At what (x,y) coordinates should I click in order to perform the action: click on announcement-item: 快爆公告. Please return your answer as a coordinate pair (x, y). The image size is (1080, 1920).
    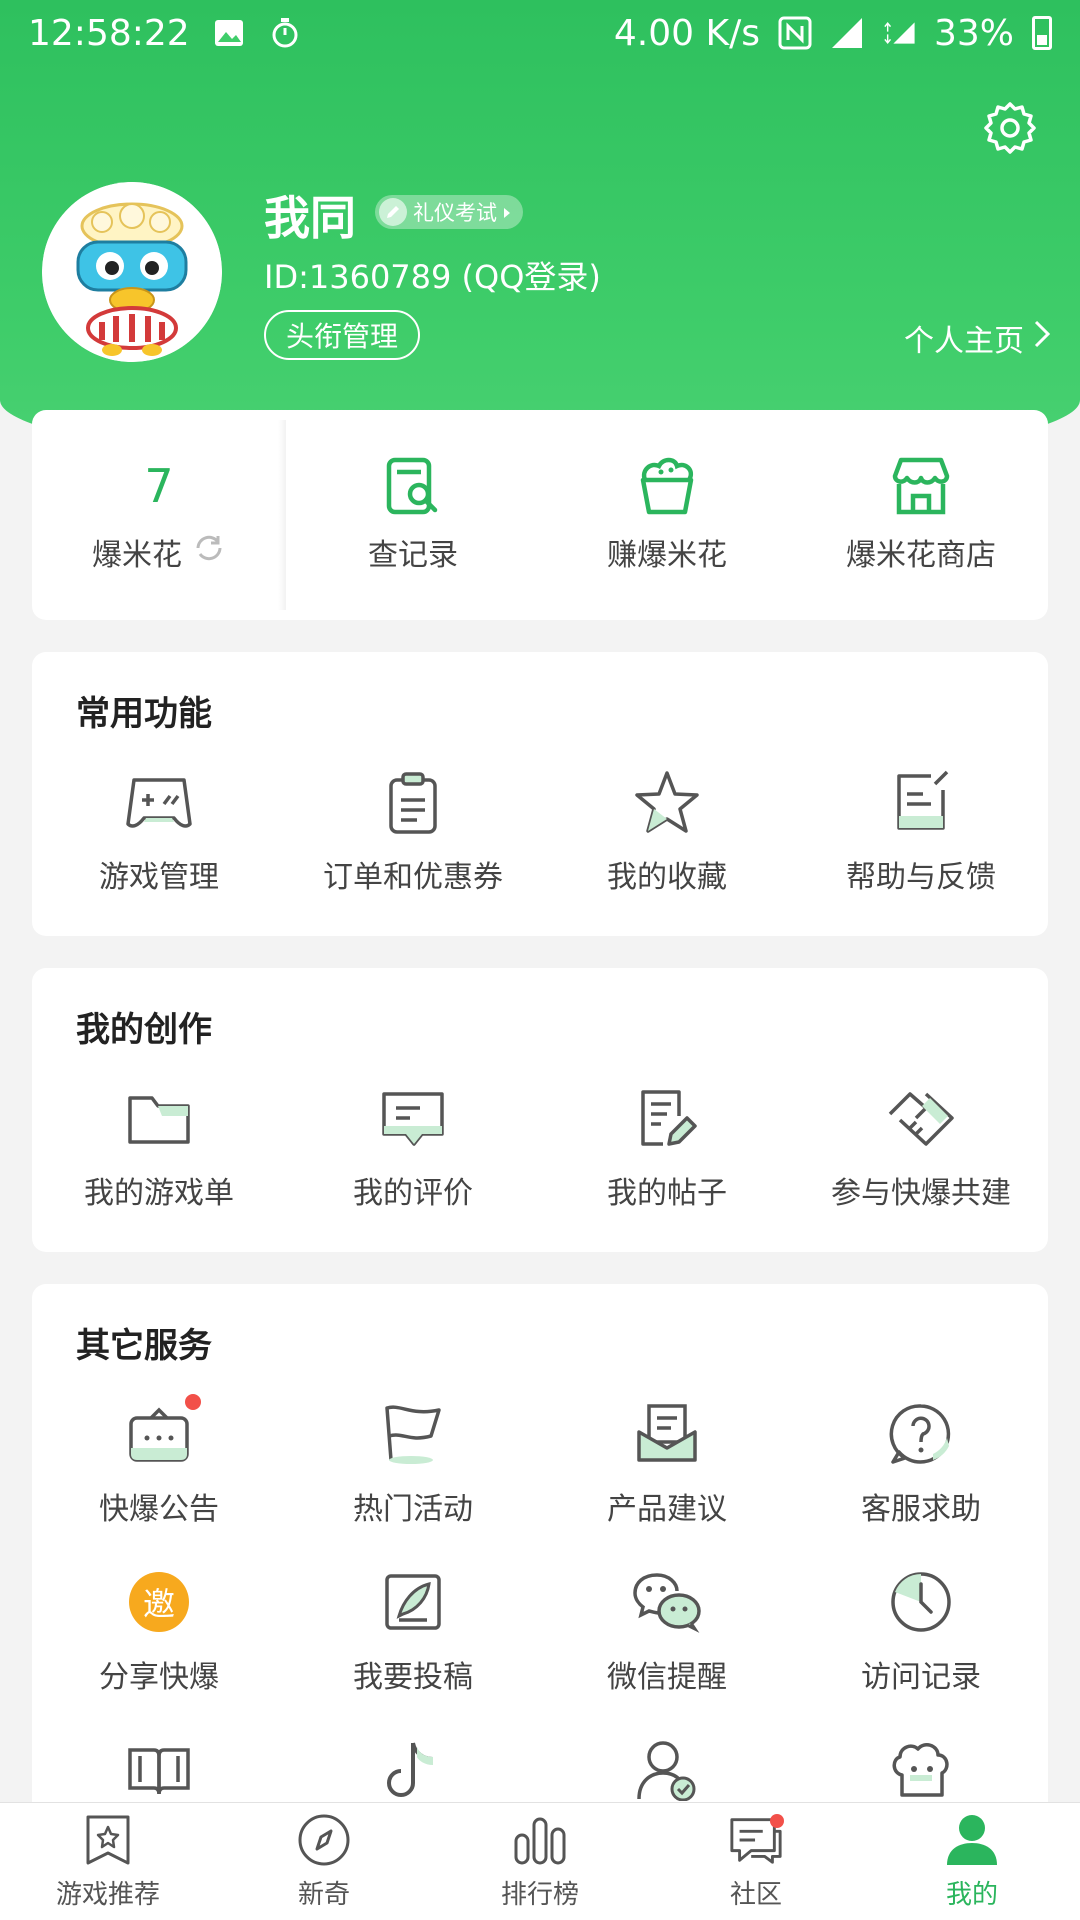
    Looking at the image, I should click on (159, 1478).